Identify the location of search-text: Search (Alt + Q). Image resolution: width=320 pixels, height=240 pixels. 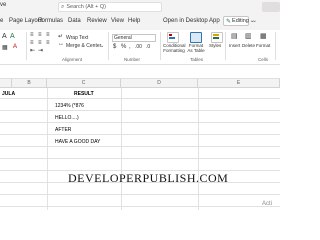
(86, 7).